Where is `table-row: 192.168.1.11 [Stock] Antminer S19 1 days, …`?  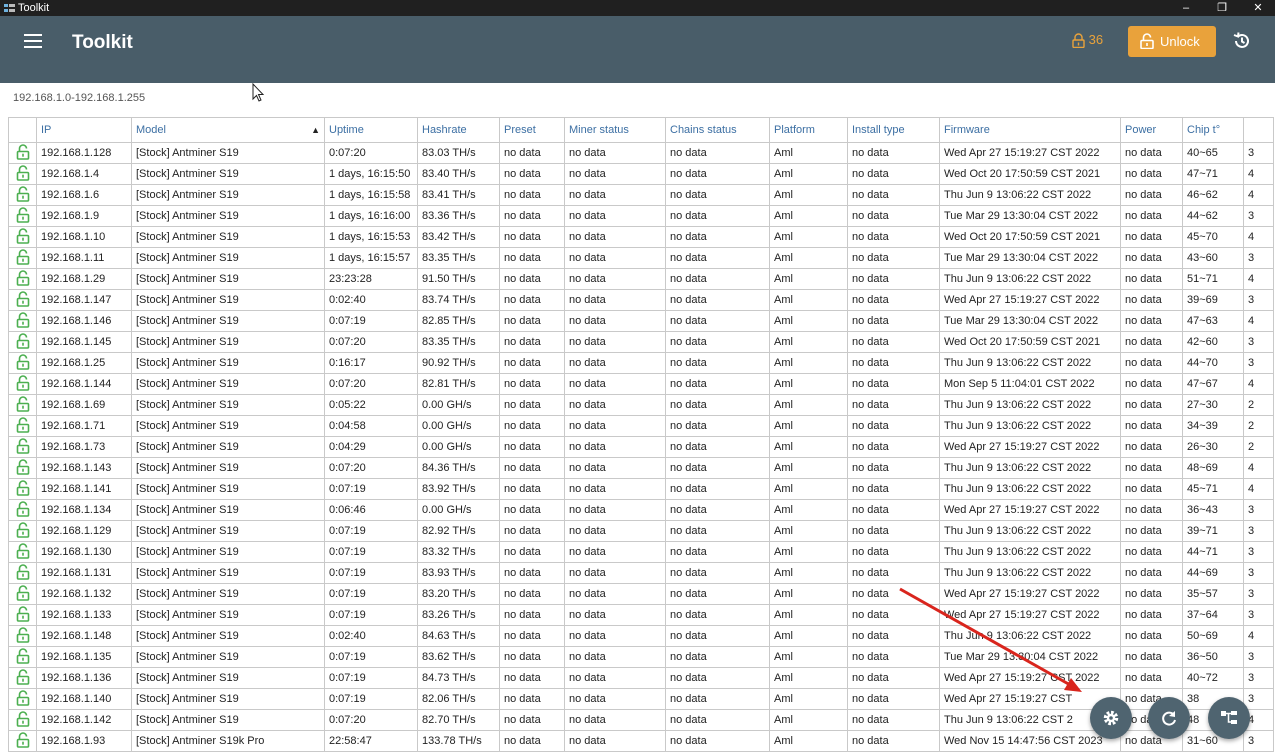 table-row: 192.168.1.11 [Stock] Antminer S19 1 days, … is located at coordinates (641, 258).